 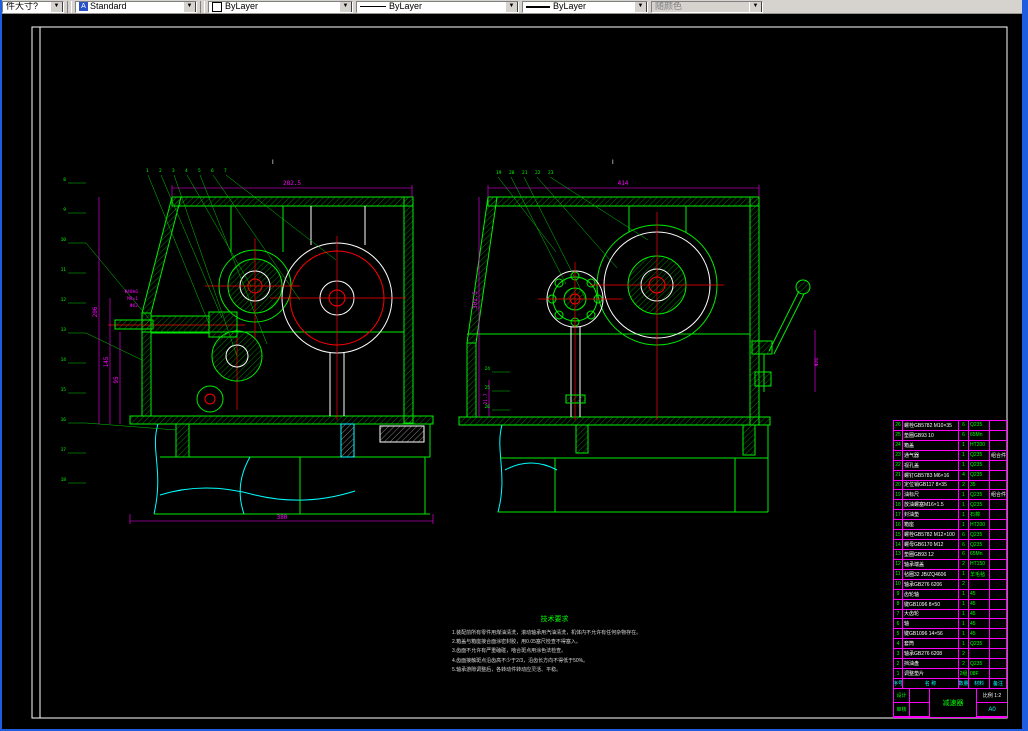 I want to click on title-block: 设计 审核 减速器 比例 1:2 A0, so click(x=950, y=703).